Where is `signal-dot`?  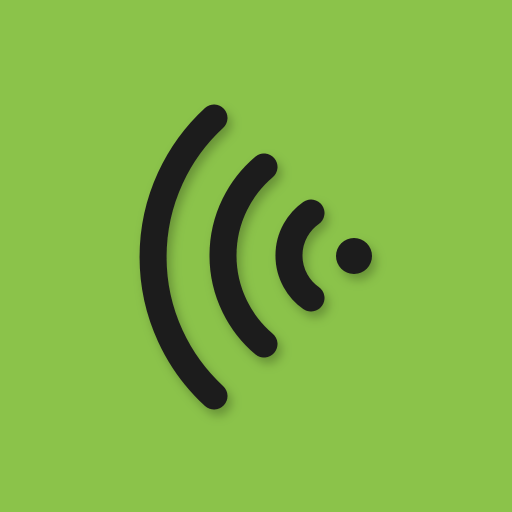 signal-dot is located at coordinates (354, 256).